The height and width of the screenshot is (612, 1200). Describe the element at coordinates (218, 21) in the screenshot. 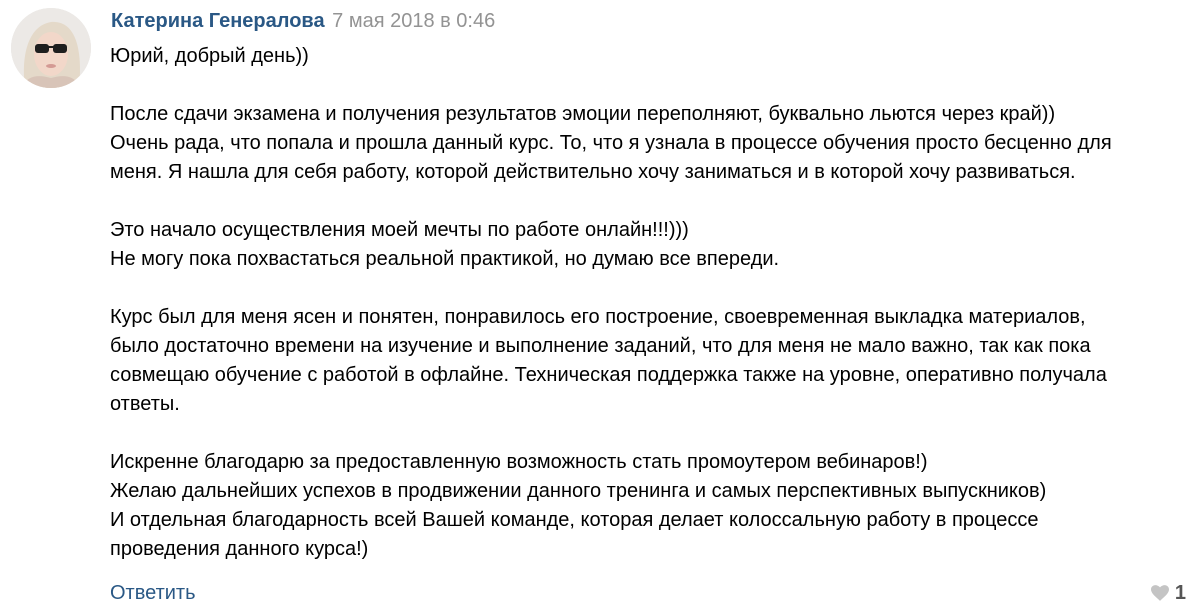

I see `author-name: Катерина Генералова` at that location.